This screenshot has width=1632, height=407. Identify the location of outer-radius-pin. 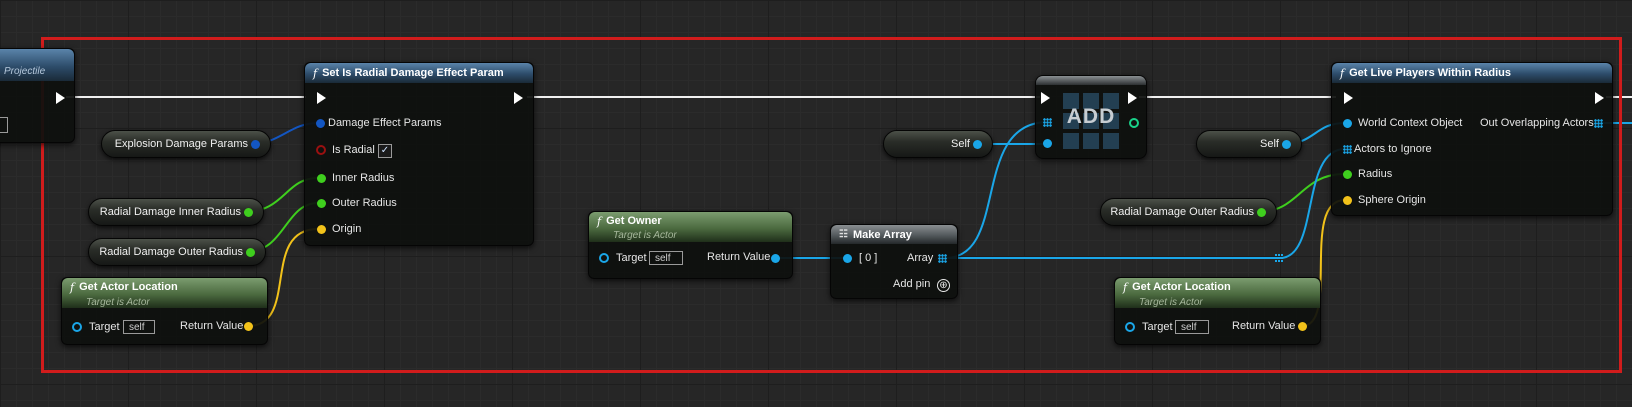
(321, 203).